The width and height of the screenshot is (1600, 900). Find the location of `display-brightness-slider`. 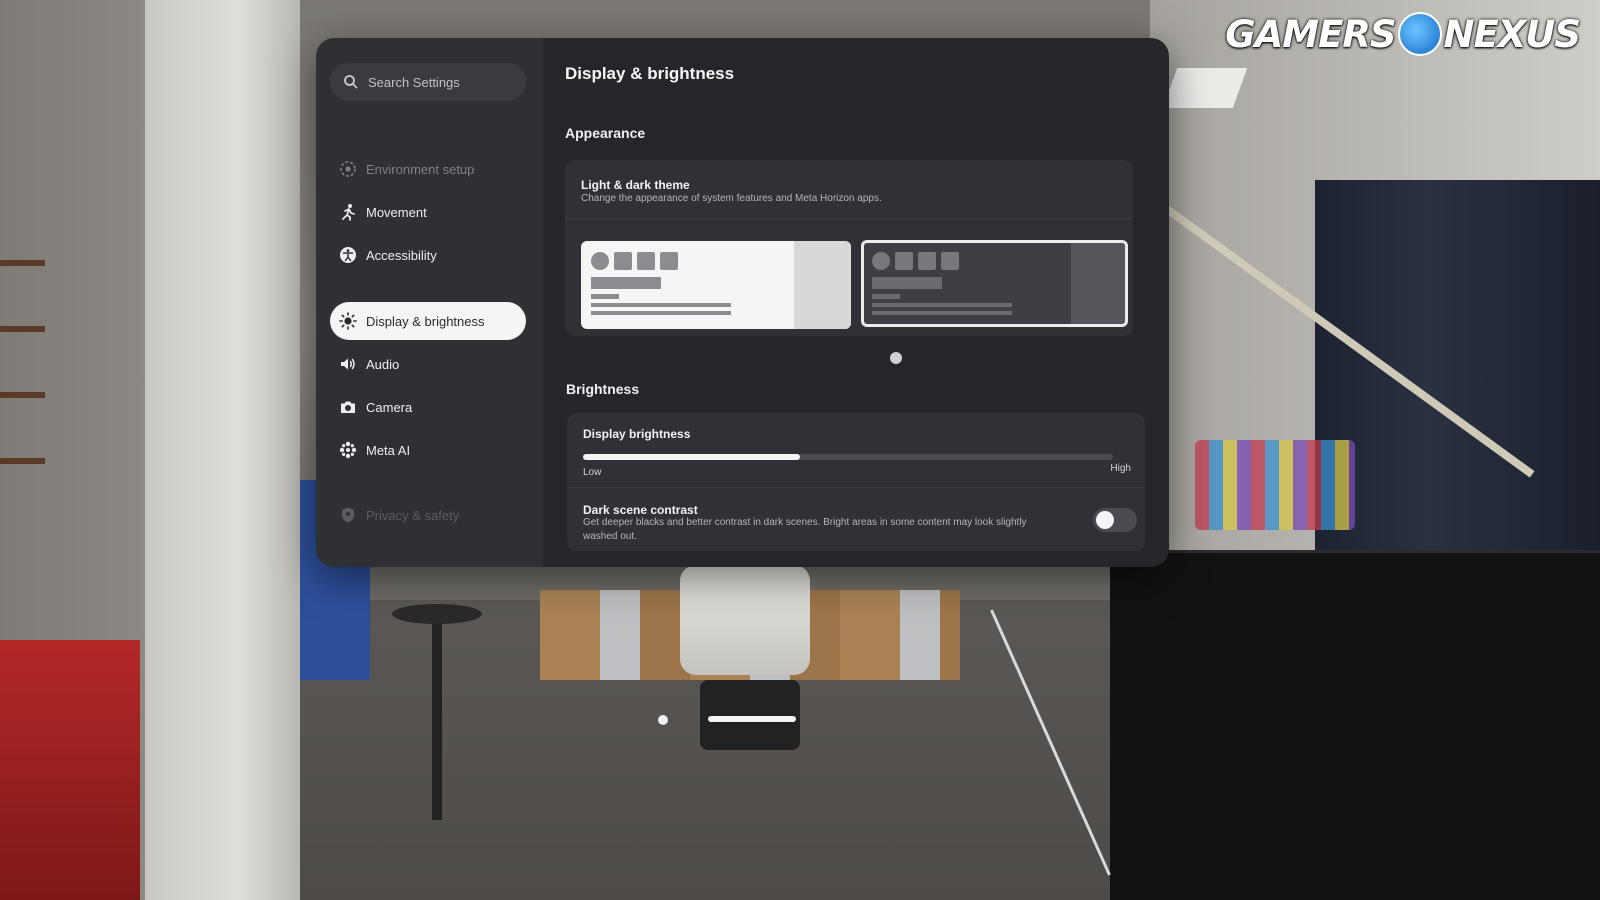

display-brightness-slider is located at coordinates (848, 457).